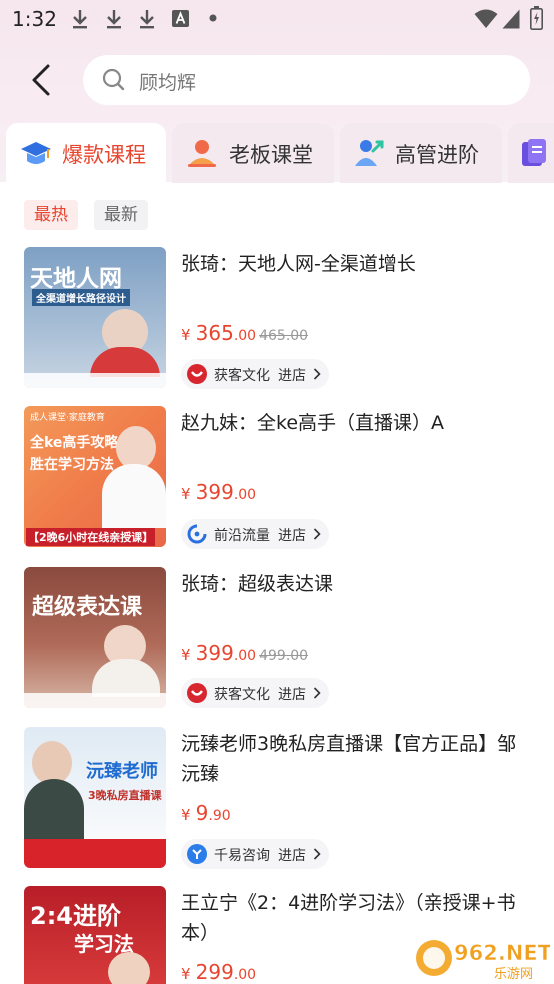 This screenshot has width=554, height=984. I want to click on shop-link: 千易咨询 进店, so click(255, 854).